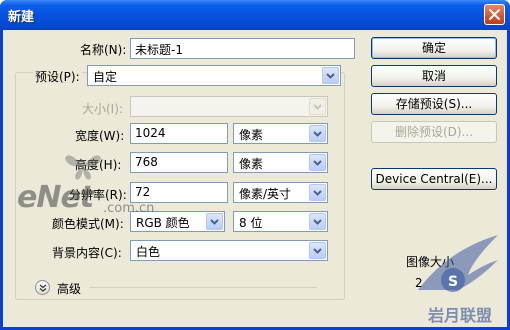  I want to click on enet-domain-watermark: .com.cn, so click(129, 208).